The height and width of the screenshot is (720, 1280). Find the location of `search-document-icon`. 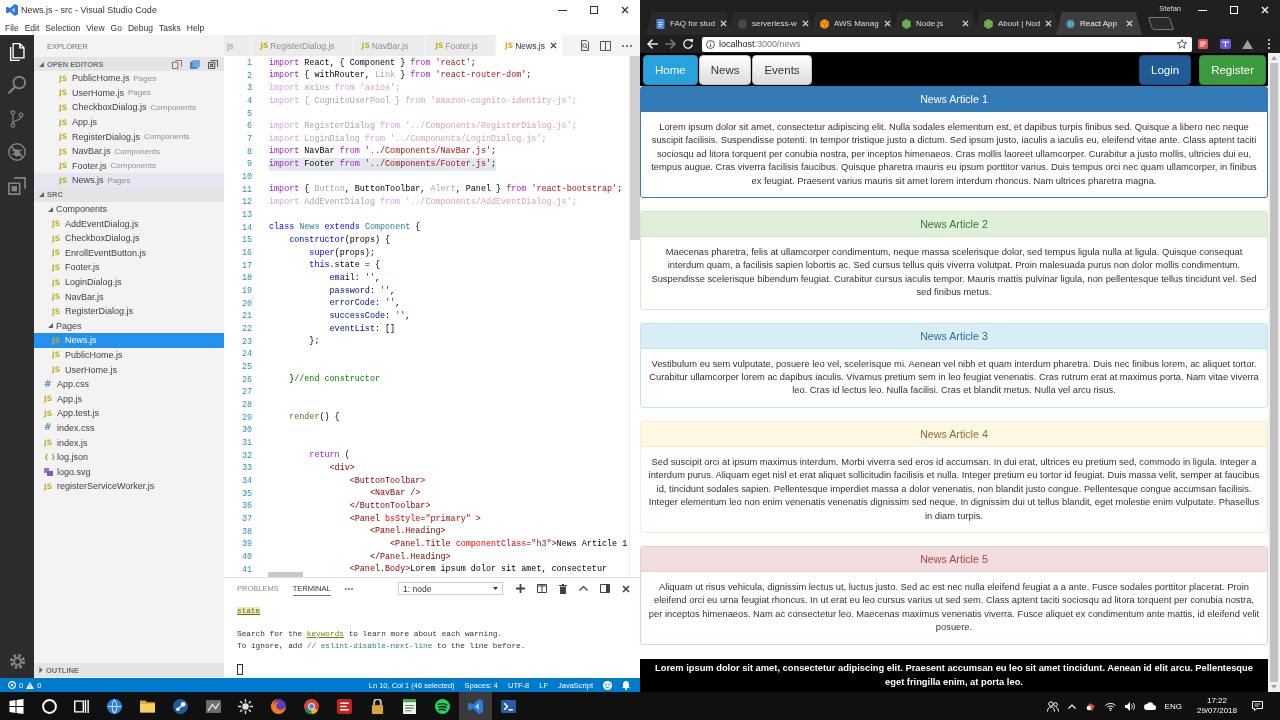

search-document-icon is located at coordinates (584, 45).